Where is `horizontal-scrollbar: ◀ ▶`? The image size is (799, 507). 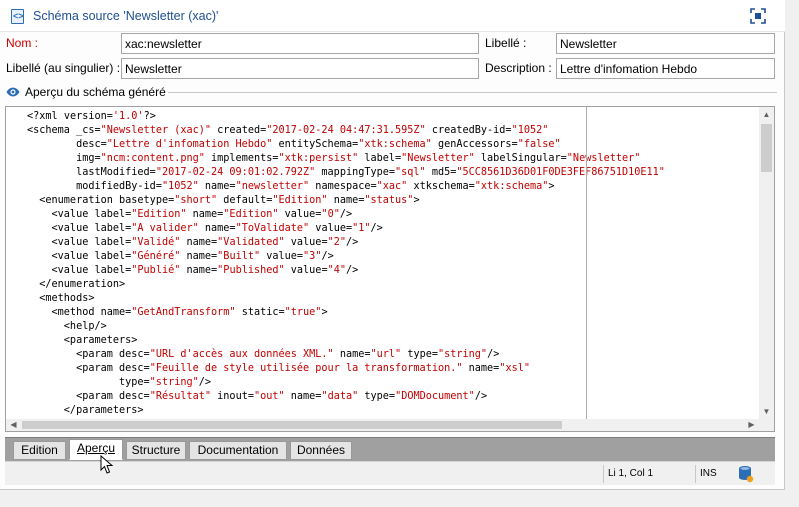
horizontal-scrollbar: ◀ ▶ is located at coordinates (382, 425).